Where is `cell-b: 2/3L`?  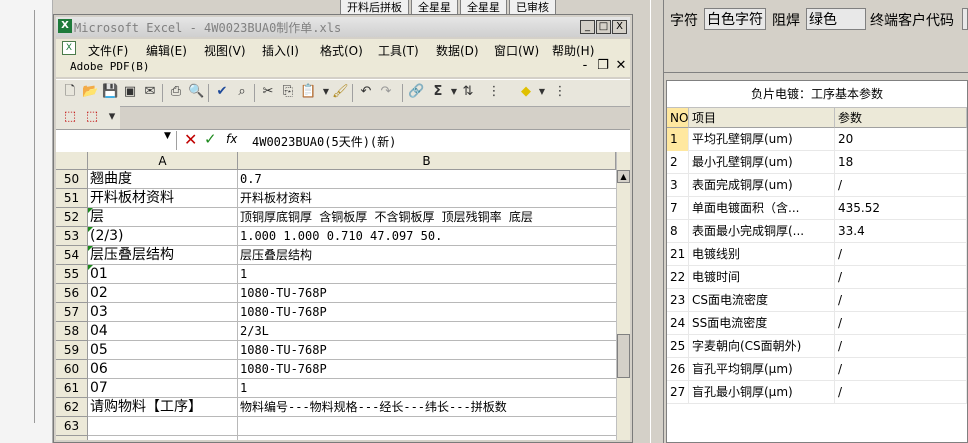 cell-b: 2/3L is located at coordinates (427, 331).